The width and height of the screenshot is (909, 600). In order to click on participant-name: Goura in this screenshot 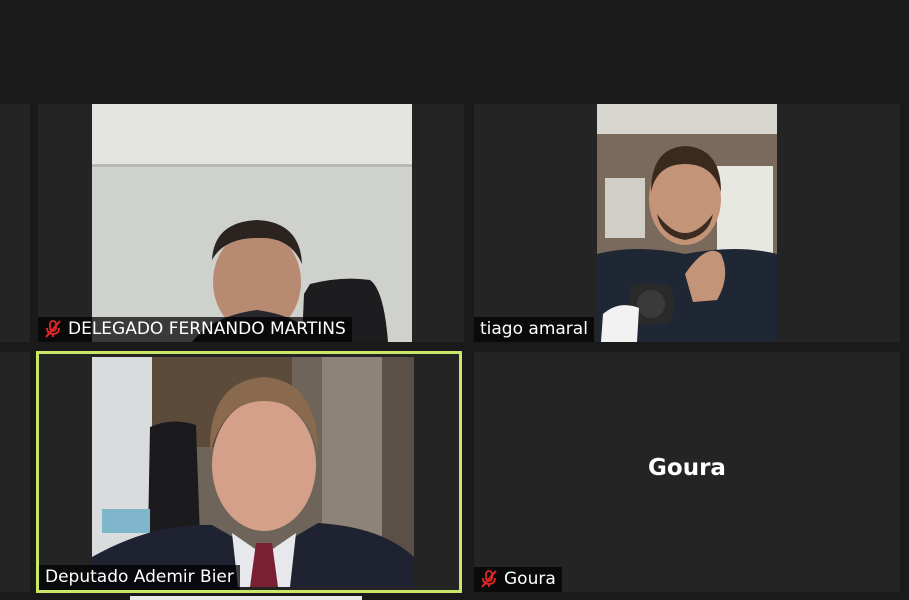, I will do `click(530, 579)`.